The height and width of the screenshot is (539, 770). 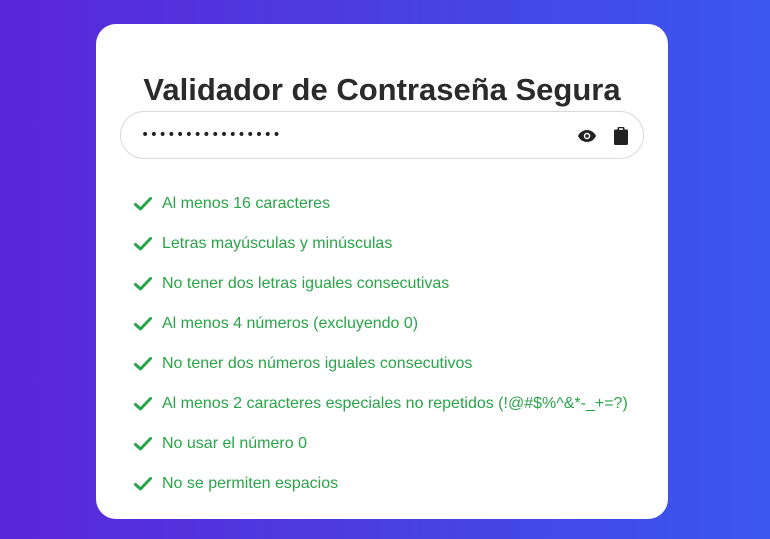 I want to click on rule-item: No tener dos letras iguales consecutivas, so click(x=381, y=284).